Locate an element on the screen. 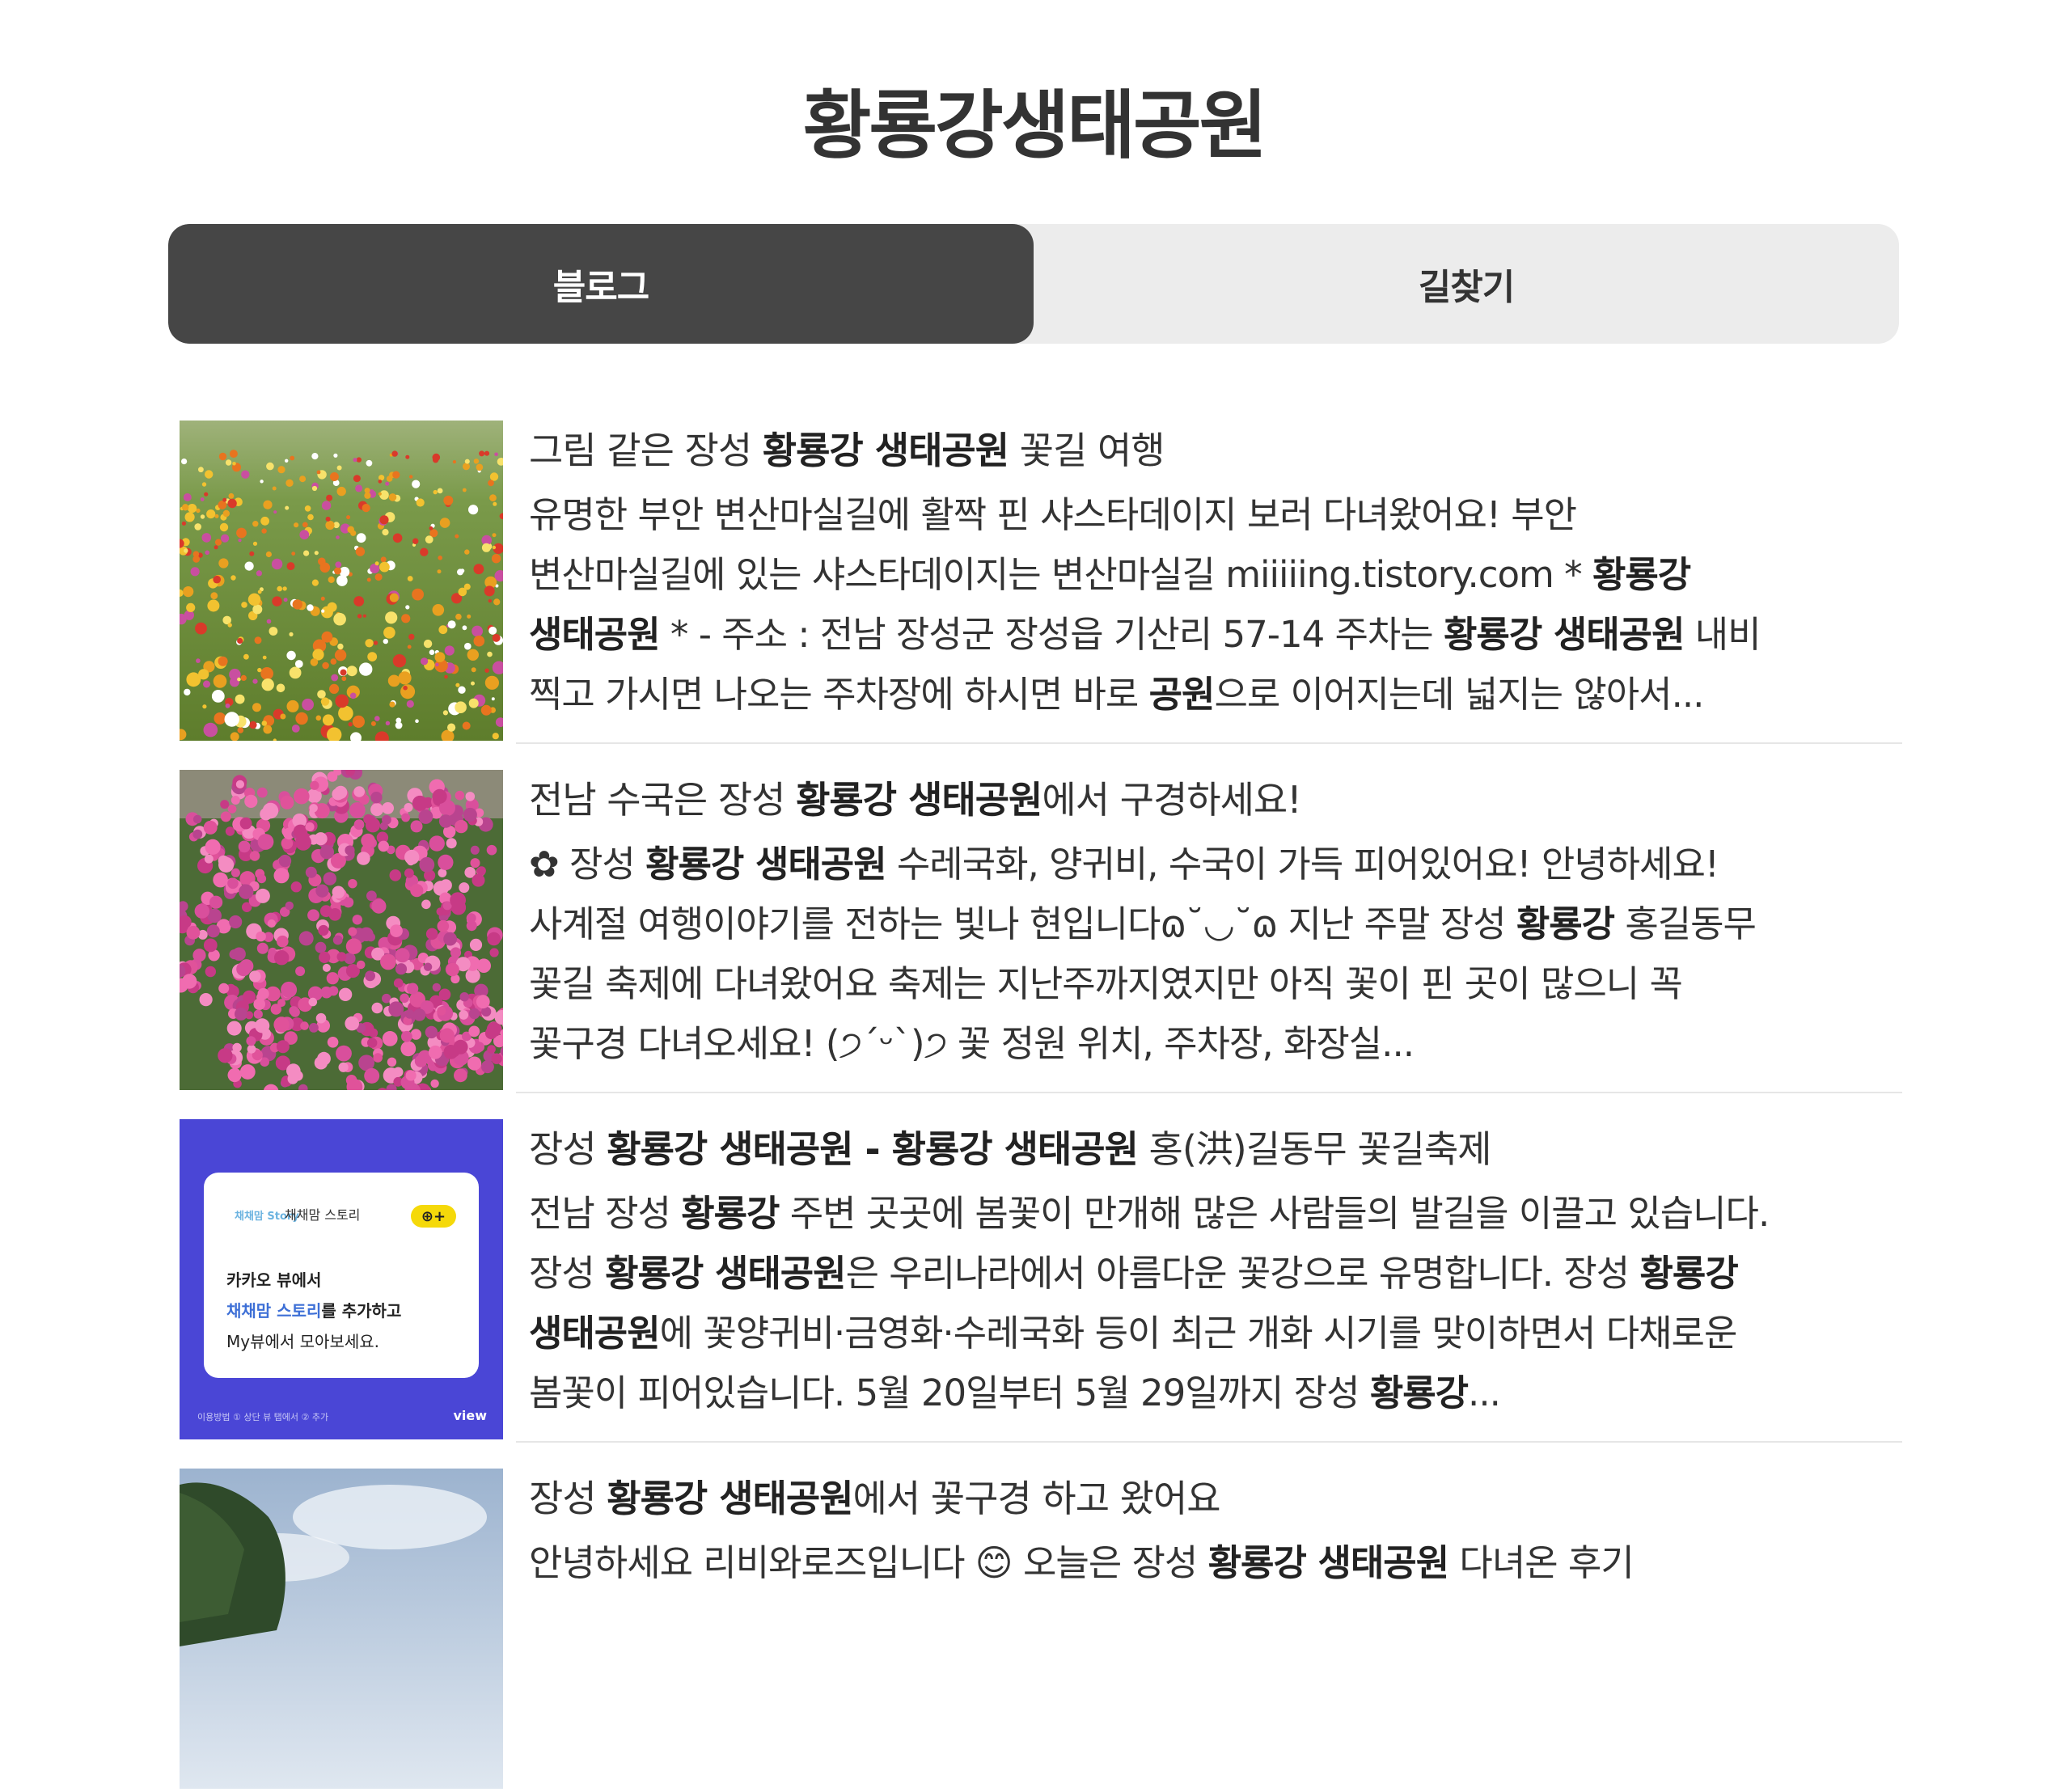 This screenshot has height=1792, width=2068. text-run: 에서 꽃구경 하고 왔어요 is located at coordinates (1036, 1498).